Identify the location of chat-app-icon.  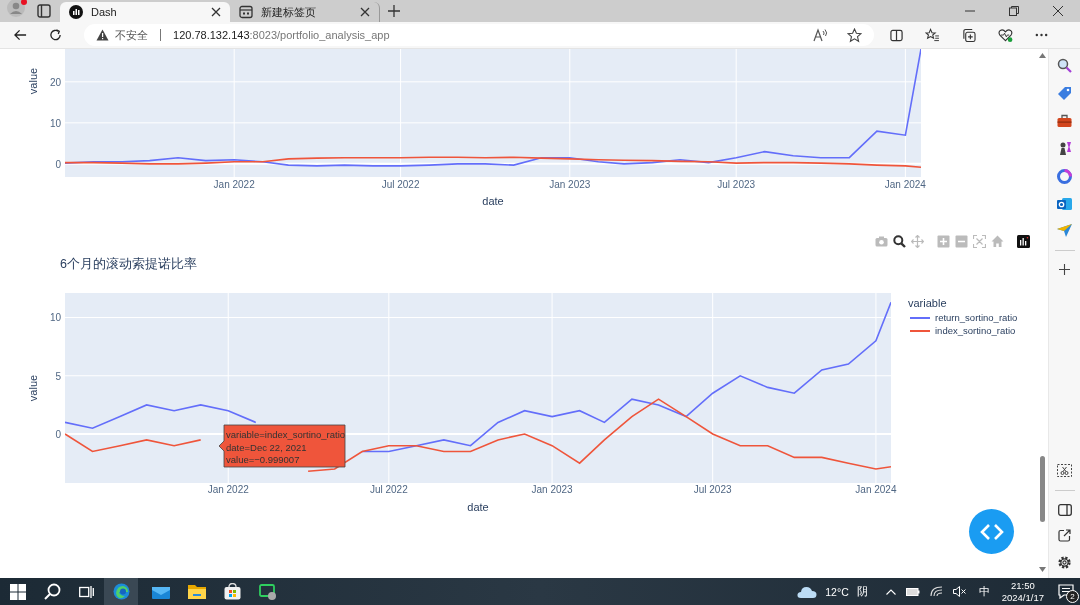
(268, 591).